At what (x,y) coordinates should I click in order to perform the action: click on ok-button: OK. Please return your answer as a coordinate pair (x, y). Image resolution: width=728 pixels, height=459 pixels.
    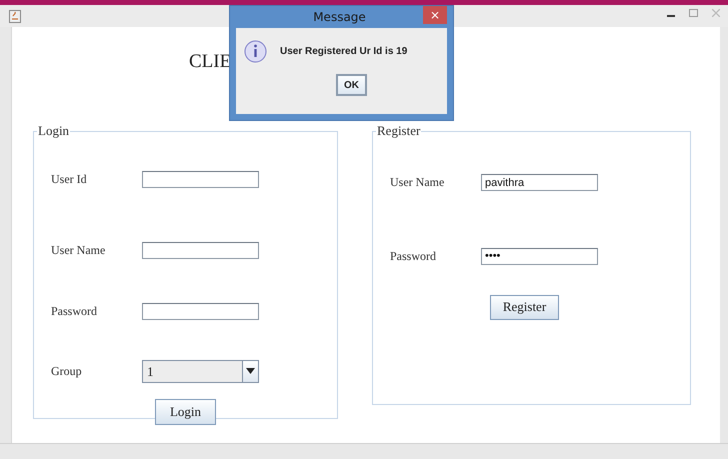
    Looking at the image, I should click on (351, 85).